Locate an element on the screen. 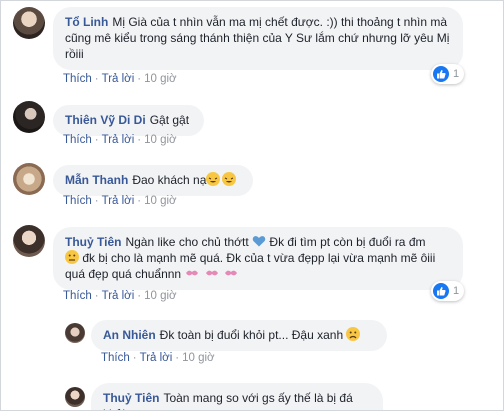  reply-author: An Nhiên is located at coordinates (129, 335).